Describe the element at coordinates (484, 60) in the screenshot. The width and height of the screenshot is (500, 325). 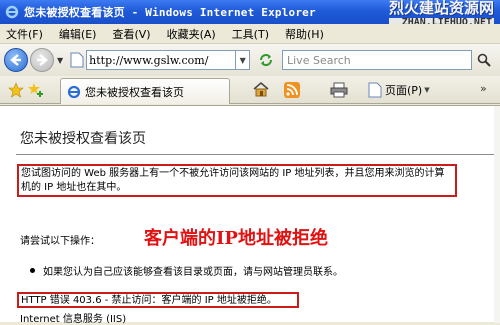
I see `search-icon` at that location.